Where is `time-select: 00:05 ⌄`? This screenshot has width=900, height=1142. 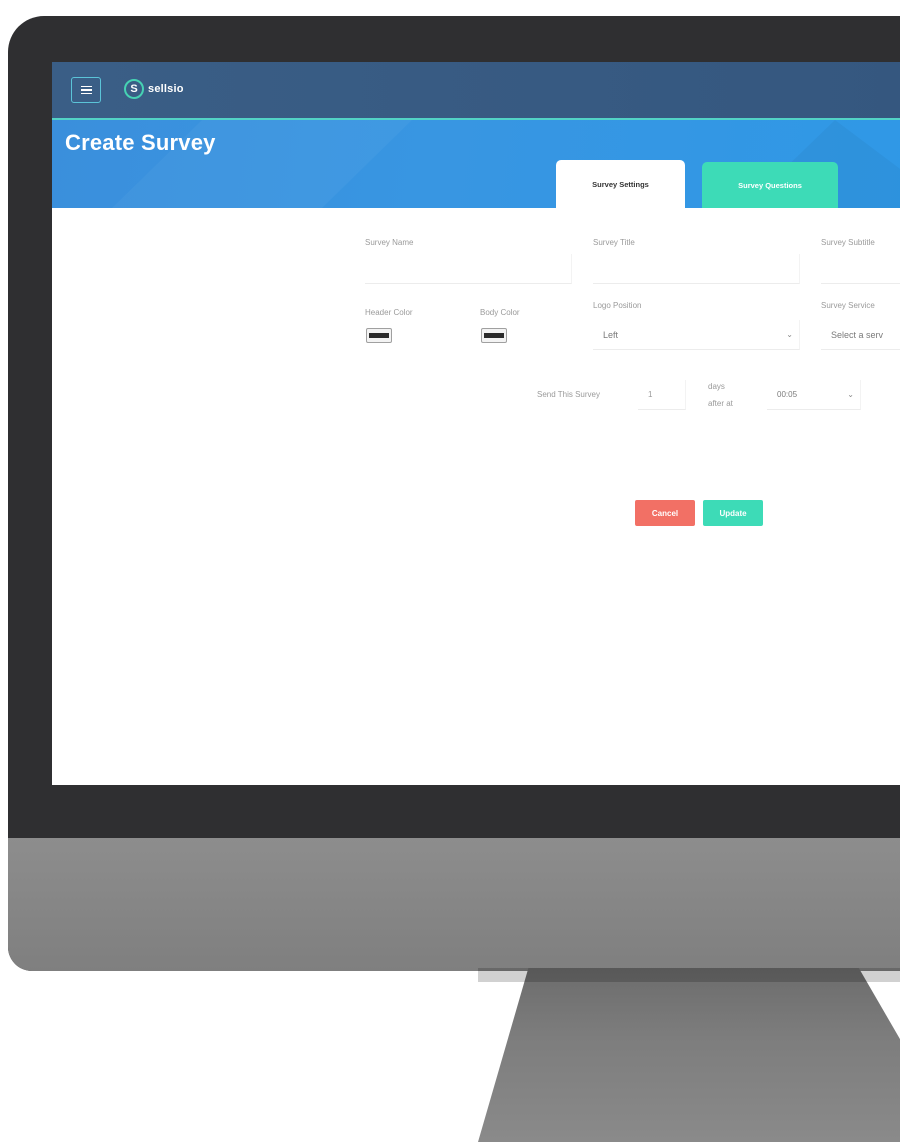
time-select: 00:05 ⌄ is located at coordinates (814, 395).